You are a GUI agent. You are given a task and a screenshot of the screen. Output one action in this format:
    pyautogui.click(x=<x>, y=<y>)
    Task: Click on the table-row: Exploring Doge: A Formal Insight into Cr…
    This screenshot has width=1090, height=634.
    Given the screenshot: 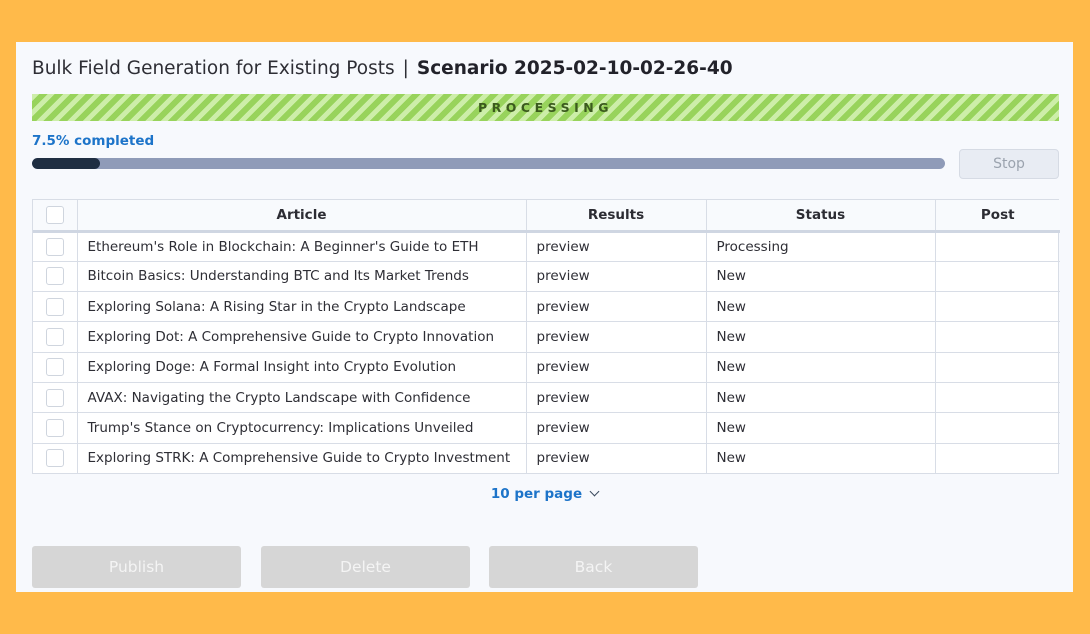 What is the action you would take?
    pyautogui.click(x=546, y=367)
    